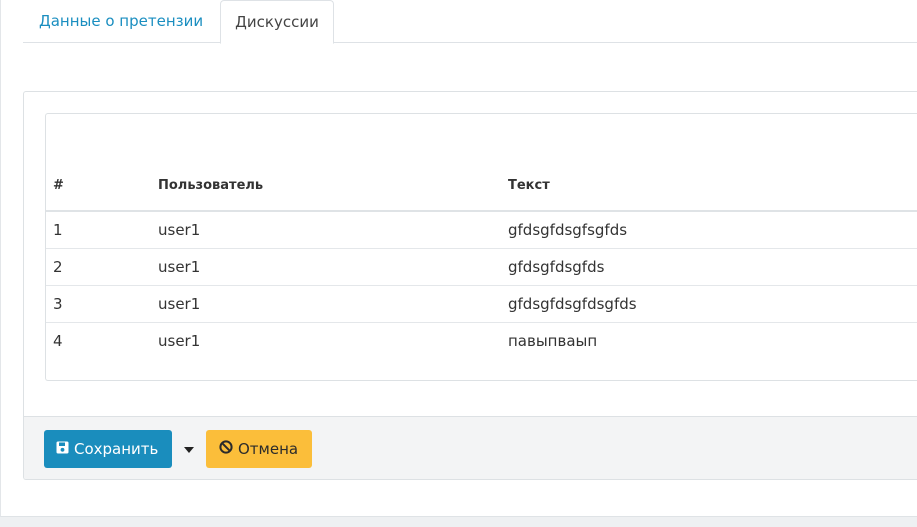  Describe the element at coordinates (481, 230) in the screenshot. I see `table-row: 1 user1 gfdsgfdsgfsgfds` at that location.